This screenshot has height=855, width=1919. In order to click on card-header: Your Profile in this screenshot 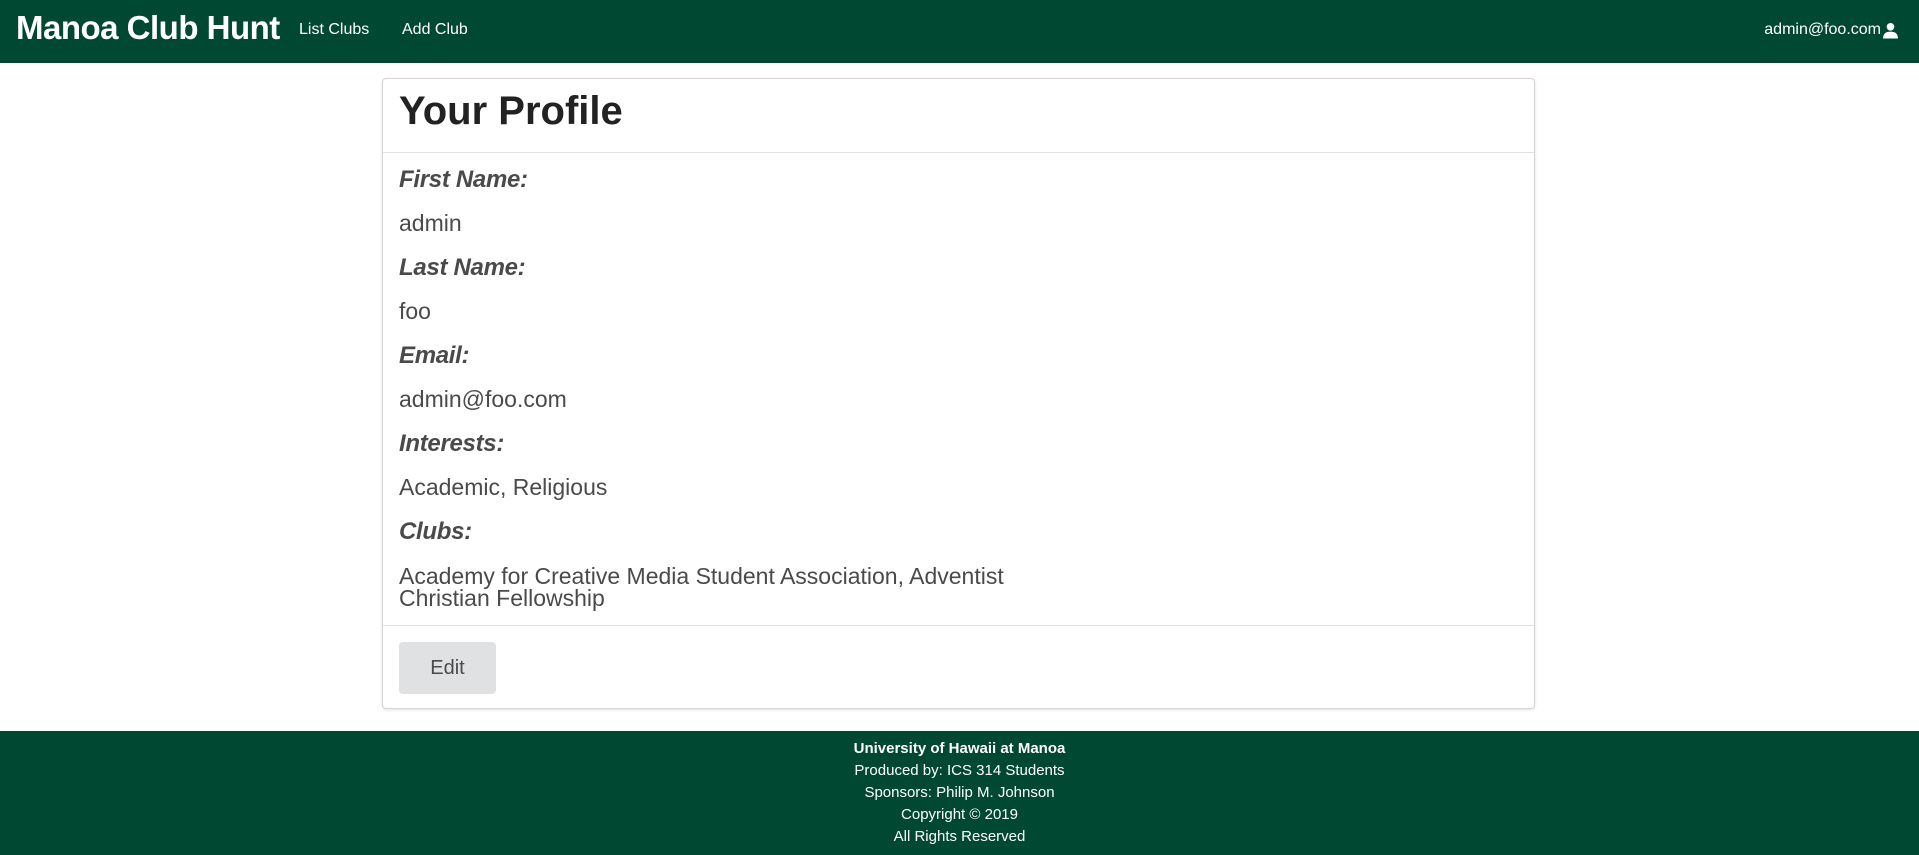, I will do `click(958, 116)`.